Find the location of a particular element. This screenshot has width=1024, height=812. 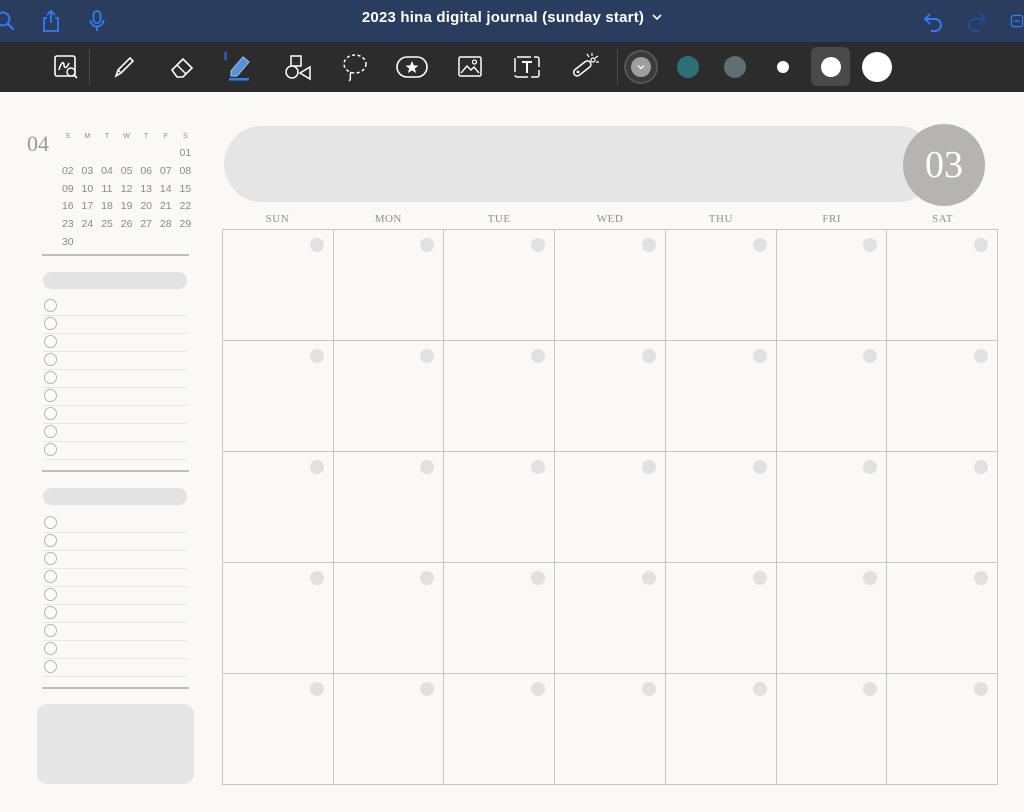

mini-day: 20 is located at coordinates (146, 207).